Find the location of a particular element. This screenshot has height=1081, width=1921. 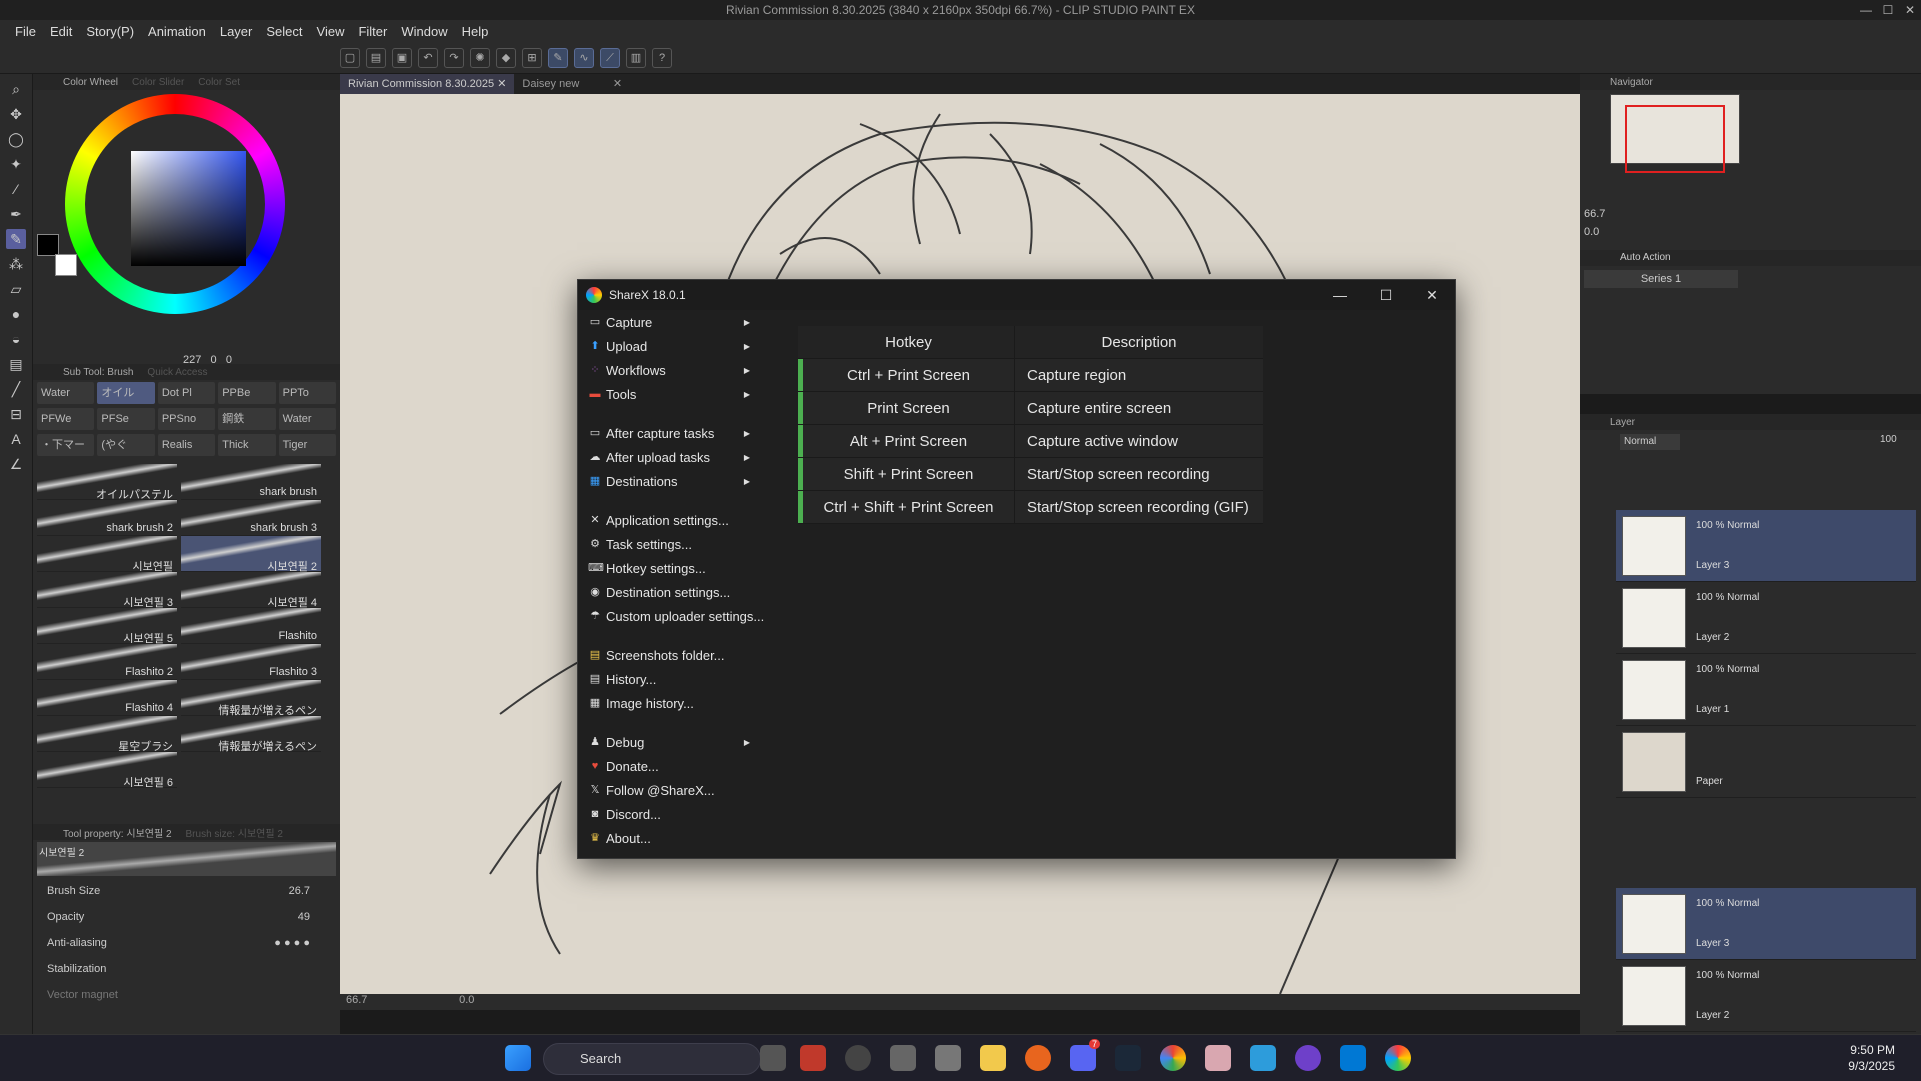

clip-studio-paint-icon is located at coordinates (948, 1058).